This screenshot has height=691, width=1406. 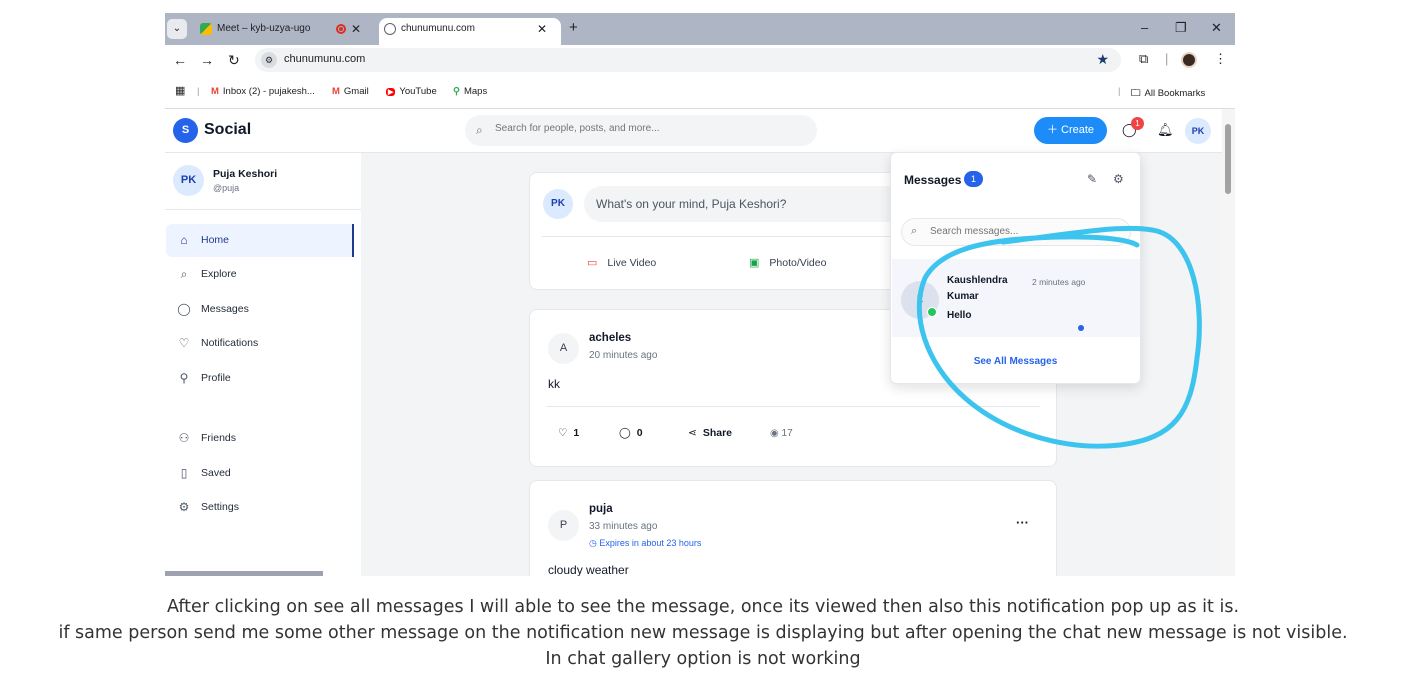 I want to click on expiry-label: ◷ Expires in about 23 hours, so click(x=645, y=543).